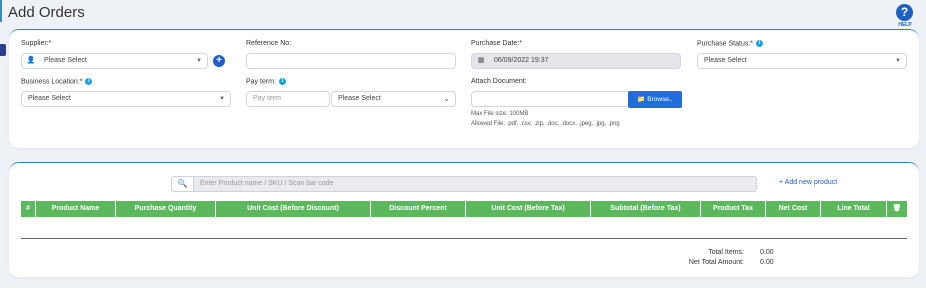  I want to click on trash-icon: 🗑, so click(897, 208).